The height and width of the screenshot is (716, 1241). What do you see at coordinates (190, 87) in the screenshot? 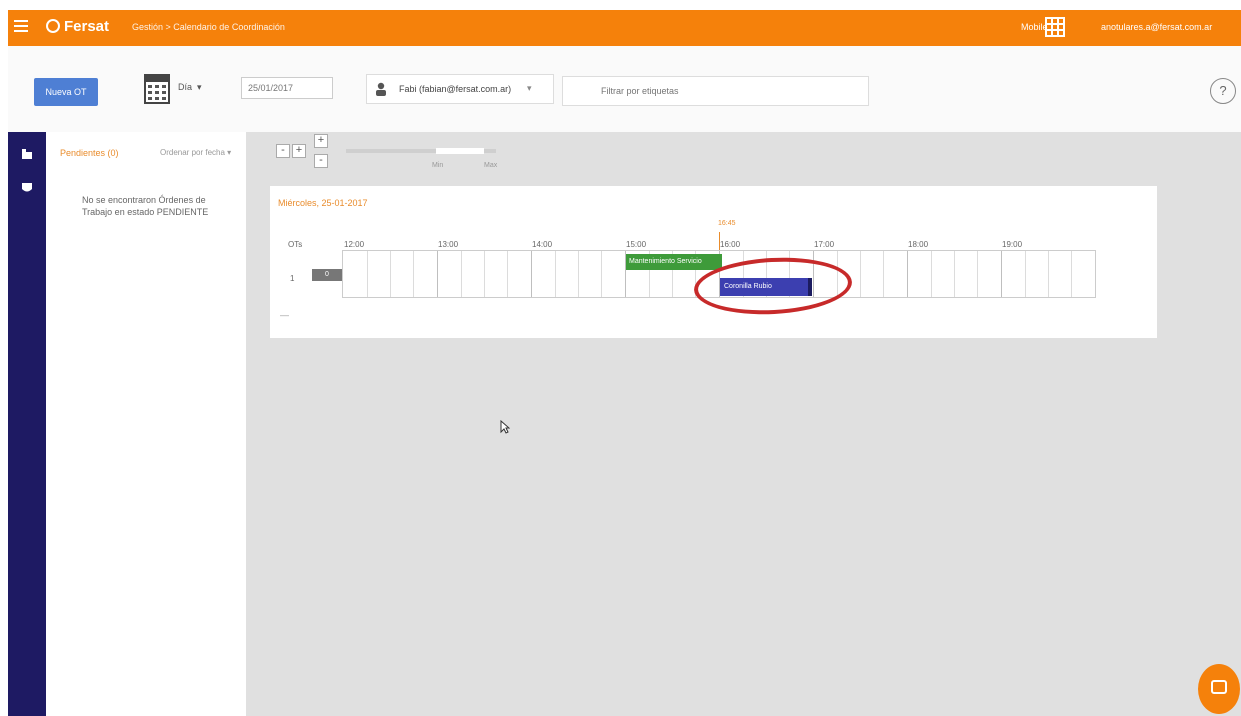
I see `view-select: Día ▾` at bounding box center [190, 87].